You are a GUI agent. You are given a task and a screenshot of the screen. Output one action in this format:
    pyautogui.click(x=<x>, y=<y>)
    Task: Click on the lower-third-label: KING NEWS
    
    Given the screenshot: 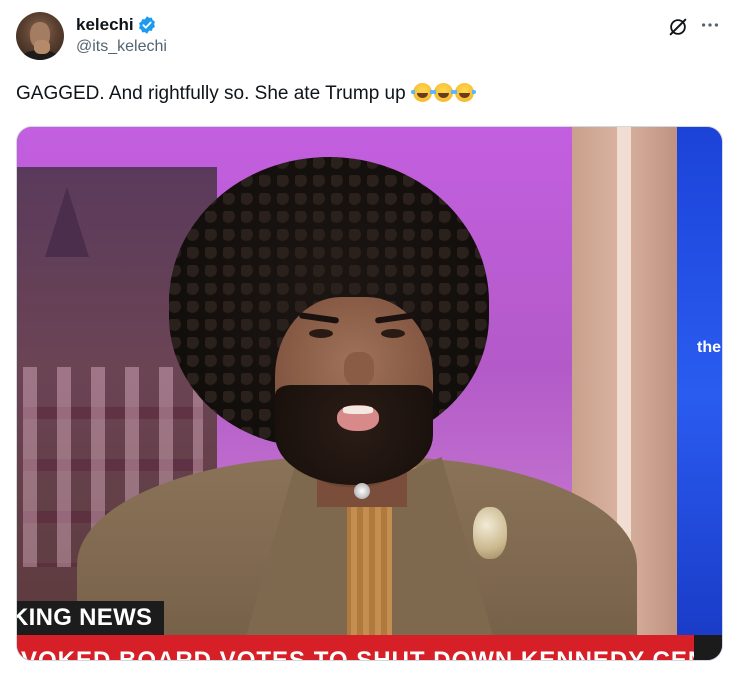 What is the action you would take?
    pyautogui.click(x=84, y=617)
    